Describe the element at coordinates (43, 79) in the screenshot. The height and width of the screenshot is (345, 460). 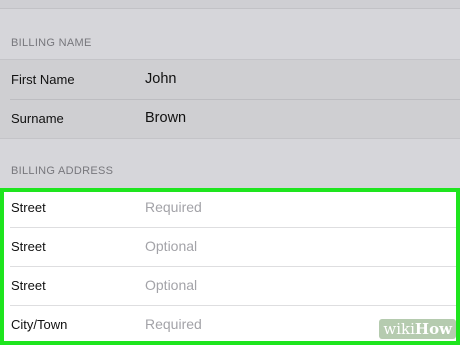
I see `first-name-label: First Name` at that location.